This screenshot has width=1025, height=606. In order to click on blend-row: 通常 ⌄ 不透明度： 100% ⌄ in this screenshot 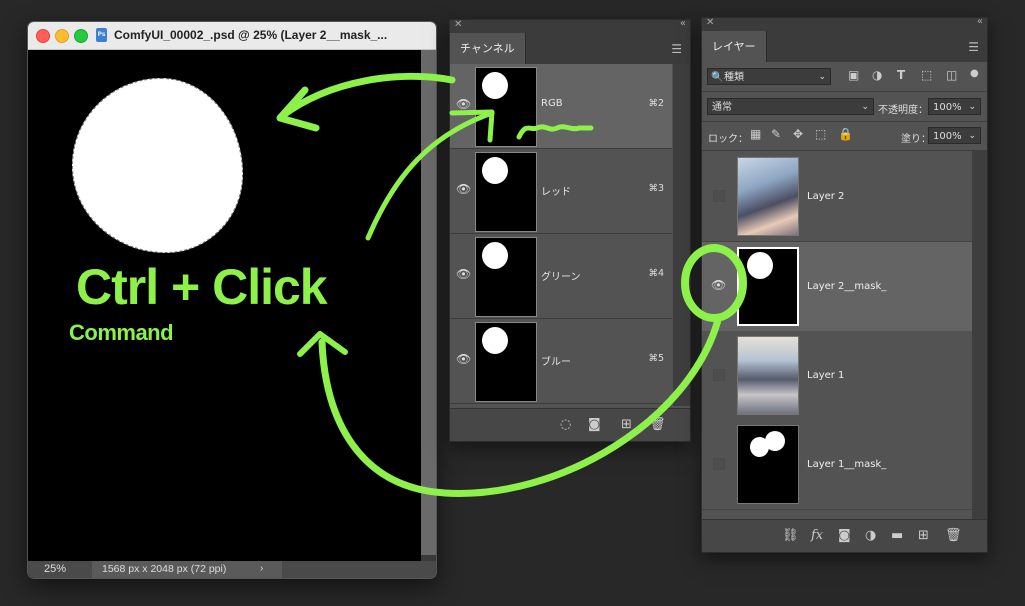, I will do `click(844, 107)`.